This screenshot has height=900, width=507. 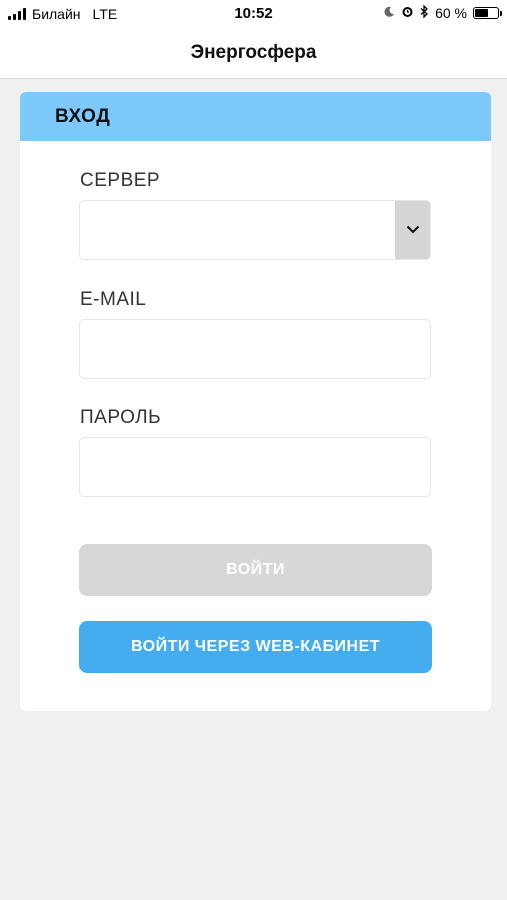 What do you see at coordinates (120, 180) in the screenshot?
I see `server-label: СЕРВЕР` at bounding box center [120, 180].